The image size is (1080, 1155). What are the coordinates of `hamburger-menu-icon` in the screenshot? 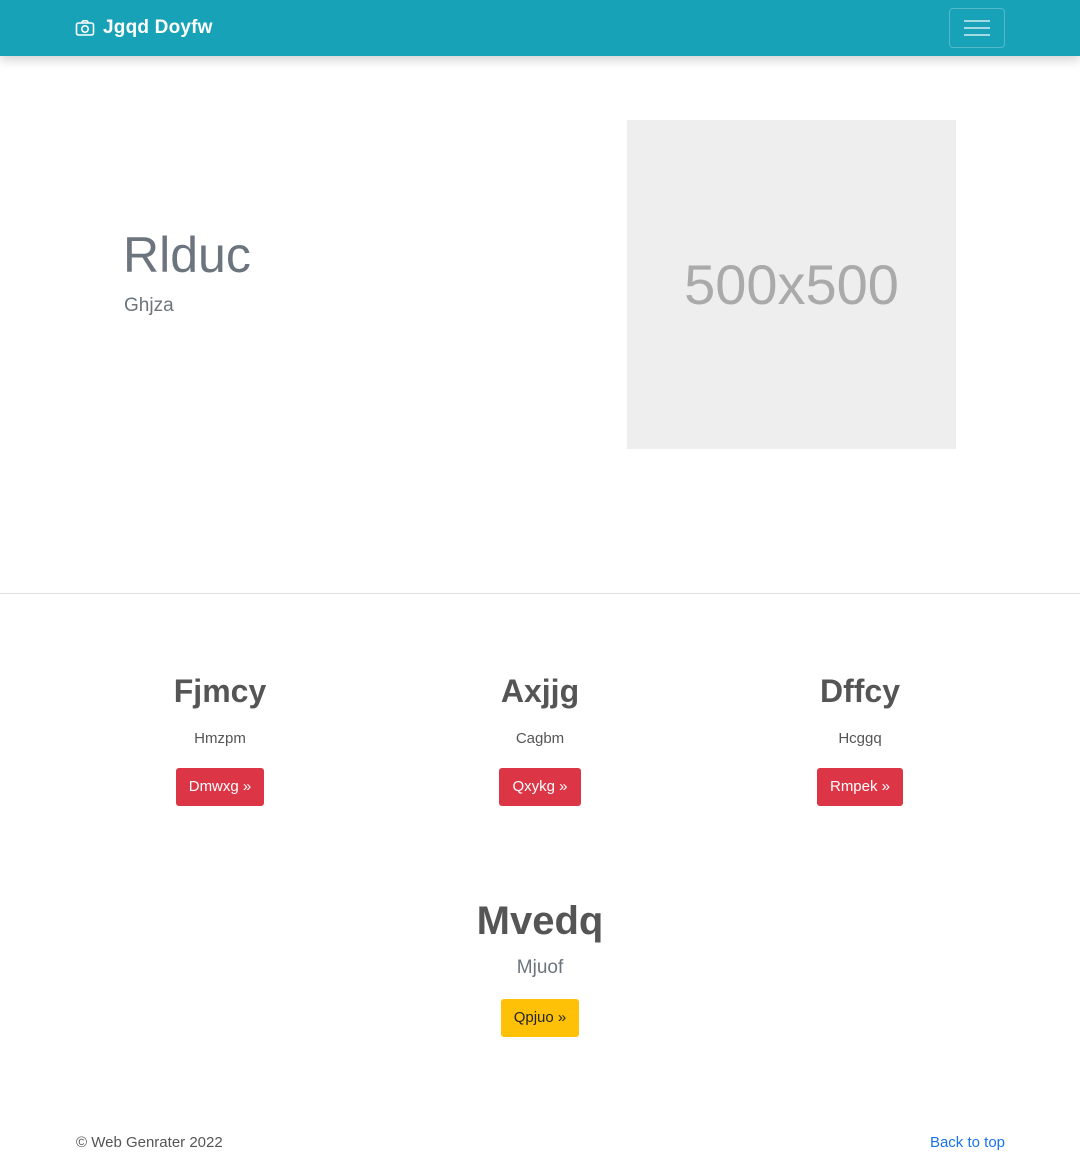 It's located at (977, 28).